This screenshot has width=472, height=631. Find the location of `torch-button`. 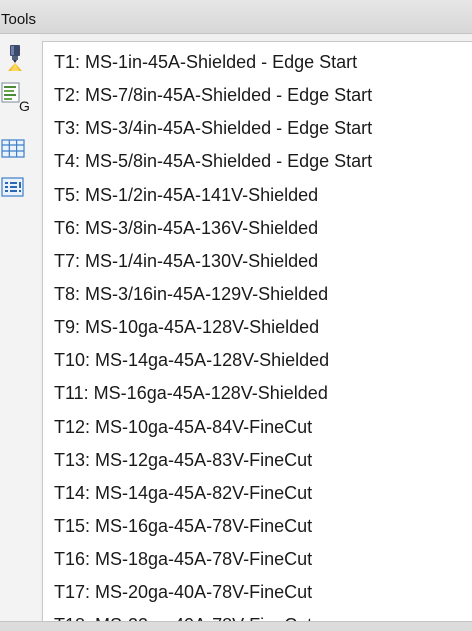

torch-button is located at coordinates (18, 58).